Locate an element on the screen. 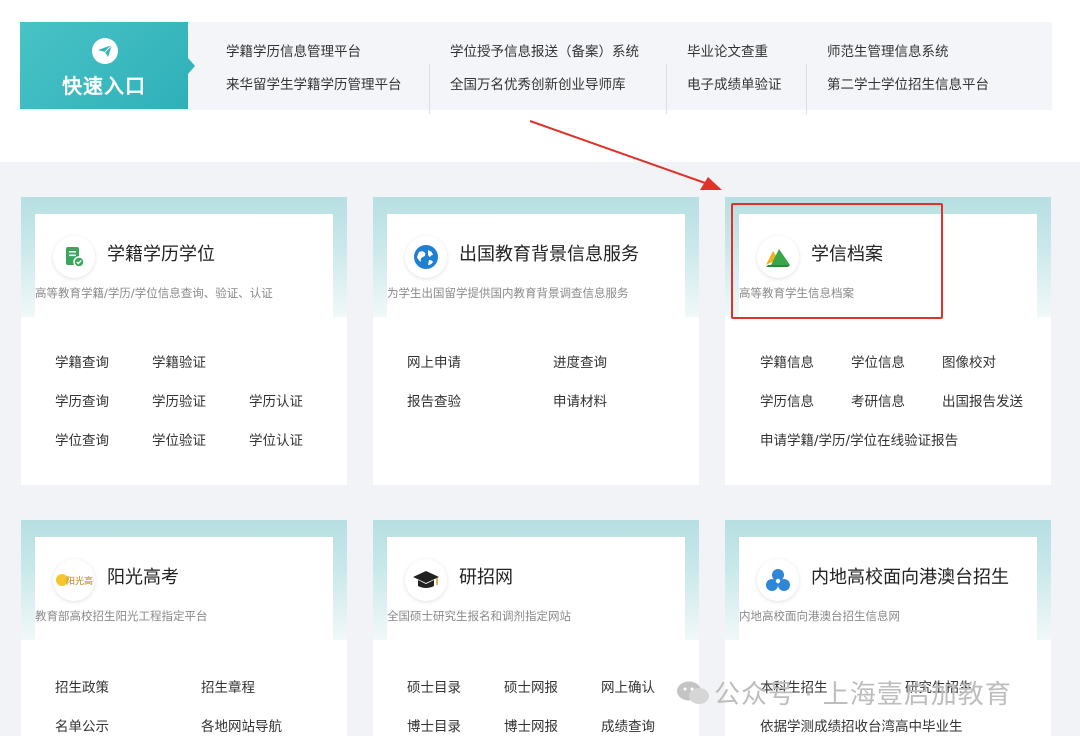 This screenshot has height=736, width=1080. watermark-text: 公众号 · 上海壹启加教育 is located at coordinates (863, 695).